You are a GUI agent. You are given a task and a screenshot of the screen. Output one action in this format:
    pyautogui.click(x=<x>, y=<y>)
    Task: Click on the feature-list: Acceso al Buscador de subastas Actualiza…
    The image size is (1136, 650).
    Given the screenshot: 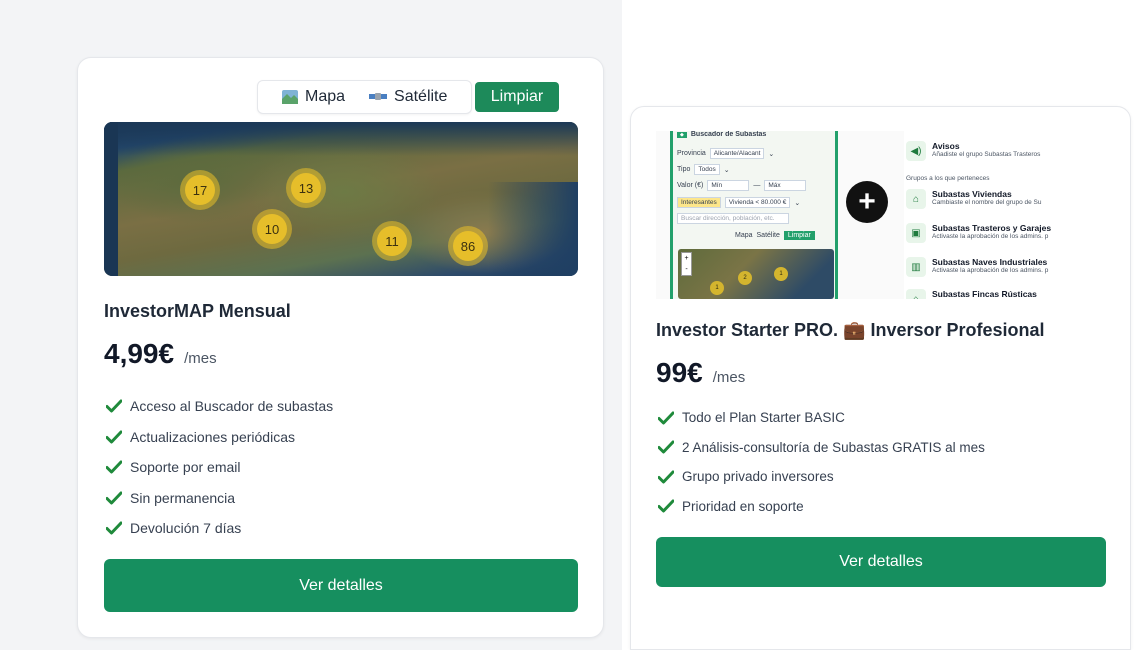 What is the action you would take?
    pyautogui.click(x=219, y=467)
    